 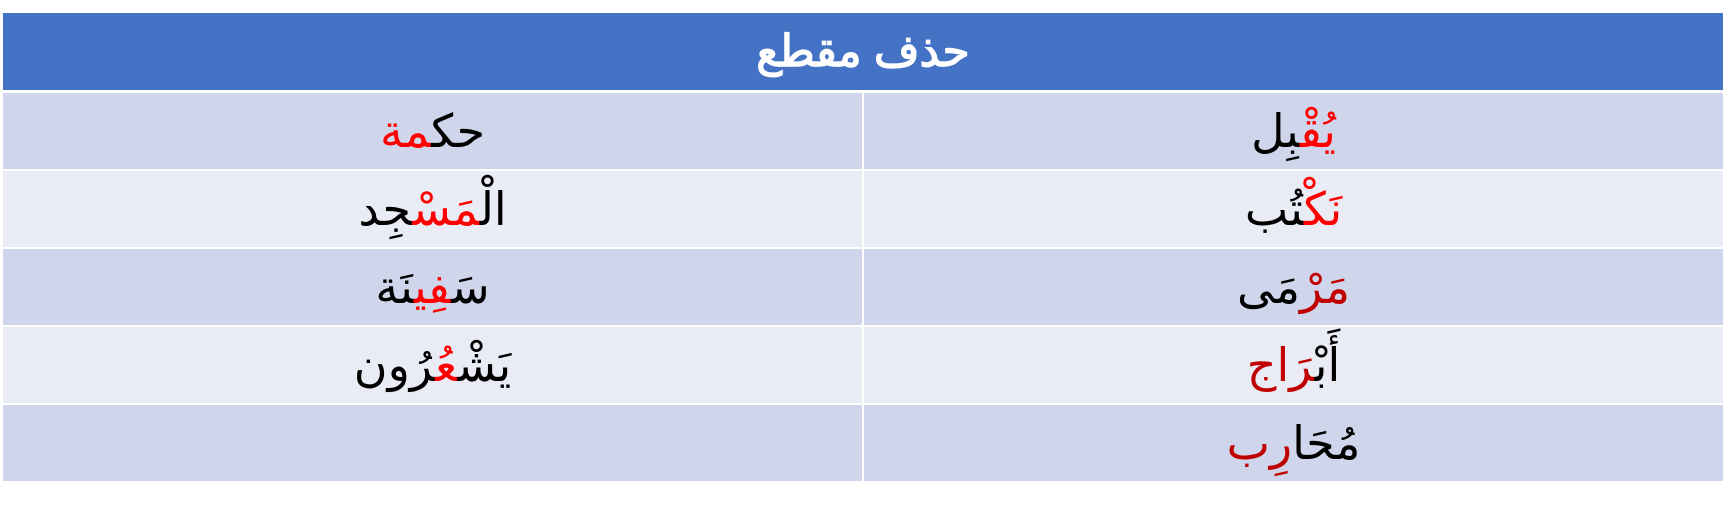 I want to click on word: يُقْبِل, so click(x=1293, y=131).